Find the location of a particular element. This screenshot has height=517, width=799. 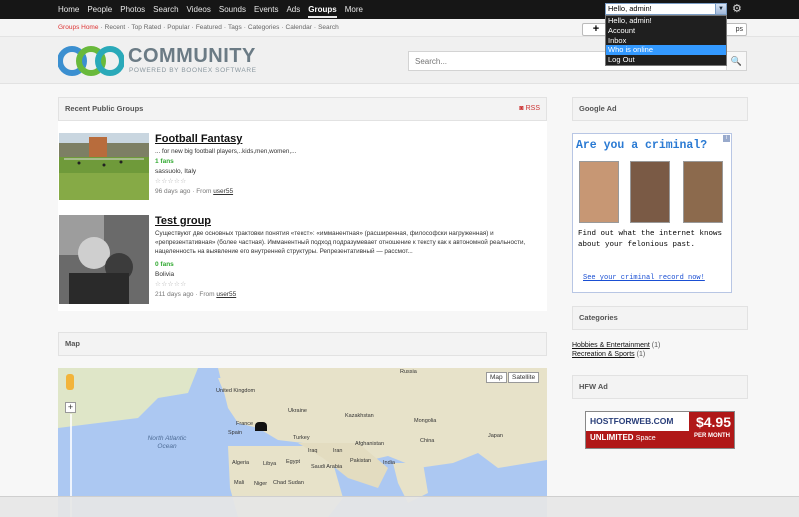

rss-label: RSS is located at coordinates (532, 108).